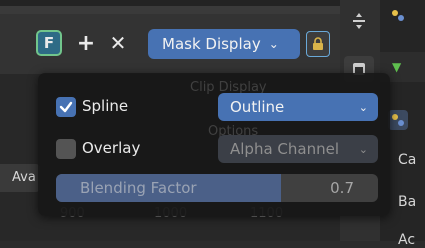 Image resolution: width=425 pixels, height=248 pixels. Describe the element at coordinates (170, 3) in the screenshot. I see `top-strip-edge` at that location.